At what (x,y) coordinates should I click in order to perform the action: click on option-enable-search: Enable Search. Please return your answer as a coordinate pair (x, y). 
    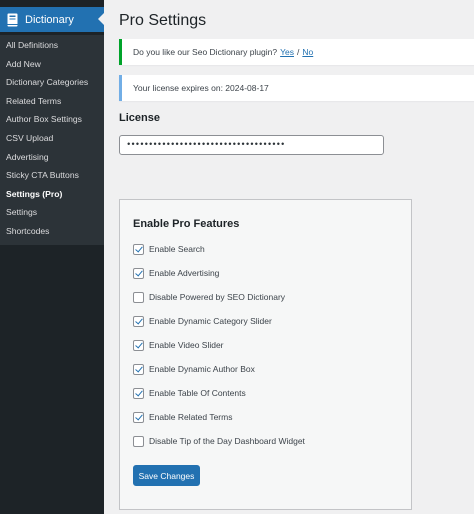
    Looking at the image, I should click on (169, 249).